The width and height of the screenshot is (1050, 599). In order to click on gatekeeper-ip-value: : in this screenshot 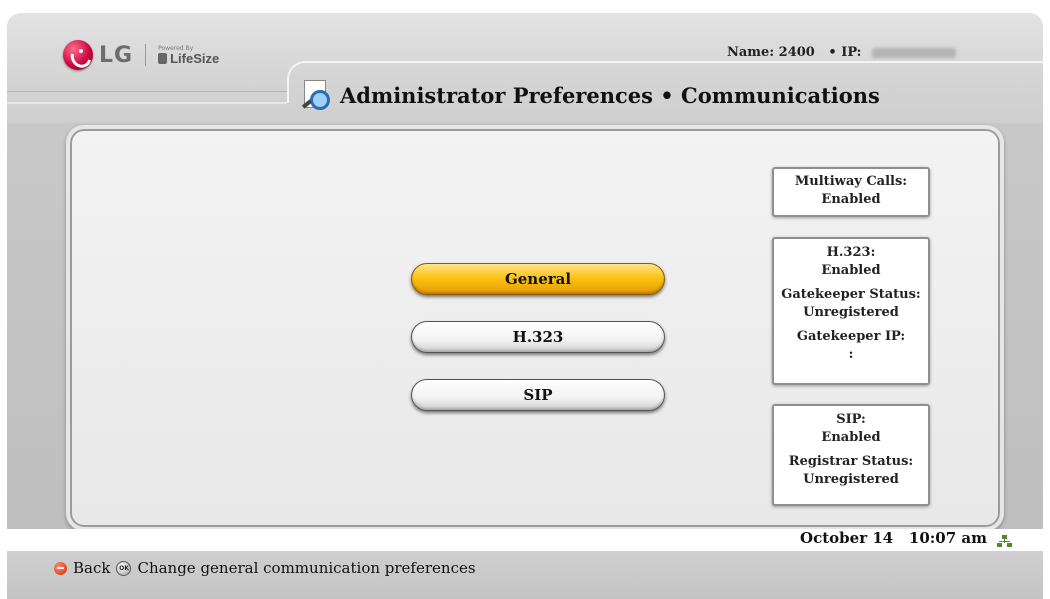, I will do `click(851, 354)`.